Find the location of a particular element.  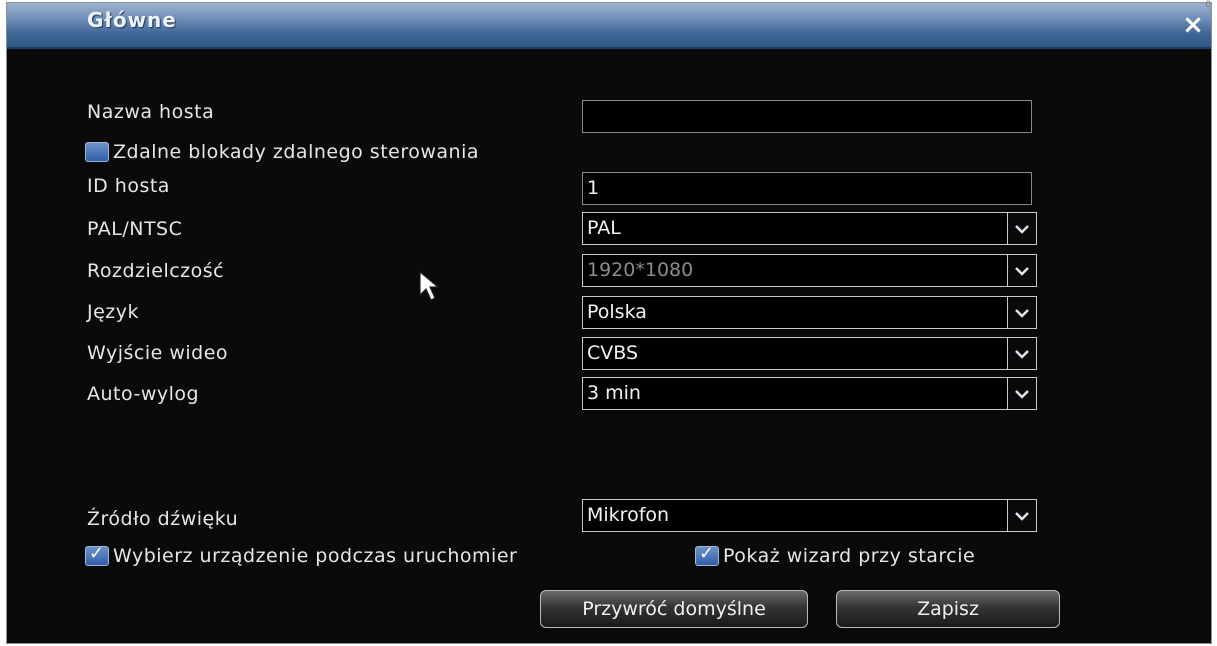

restore-defaults-button: Przywróć domyślne is located at coordinates (674, 609).